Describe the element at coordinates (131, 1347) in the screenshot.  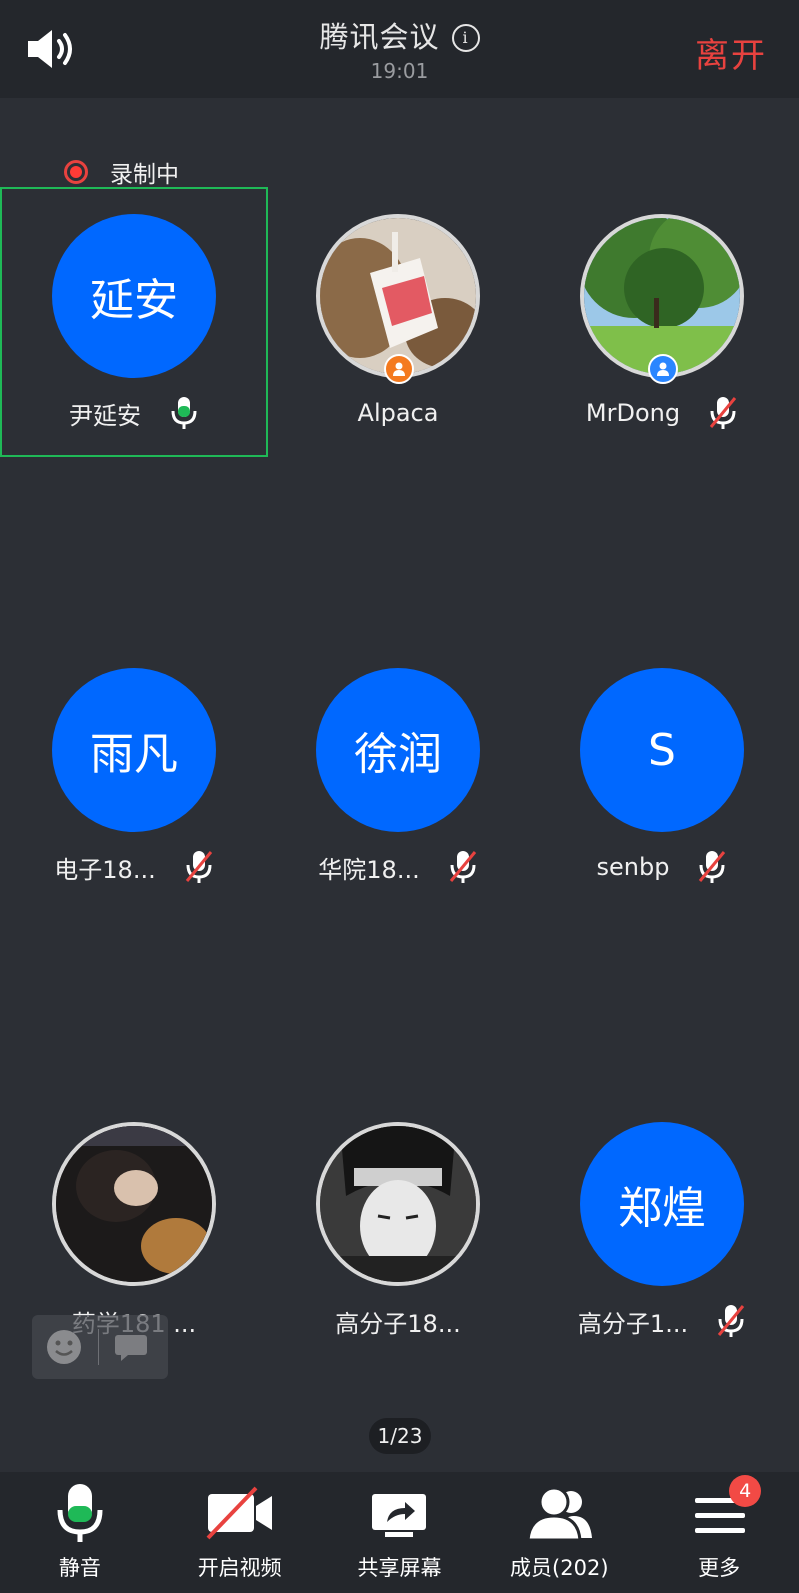
I see `chat-icon` at that location.